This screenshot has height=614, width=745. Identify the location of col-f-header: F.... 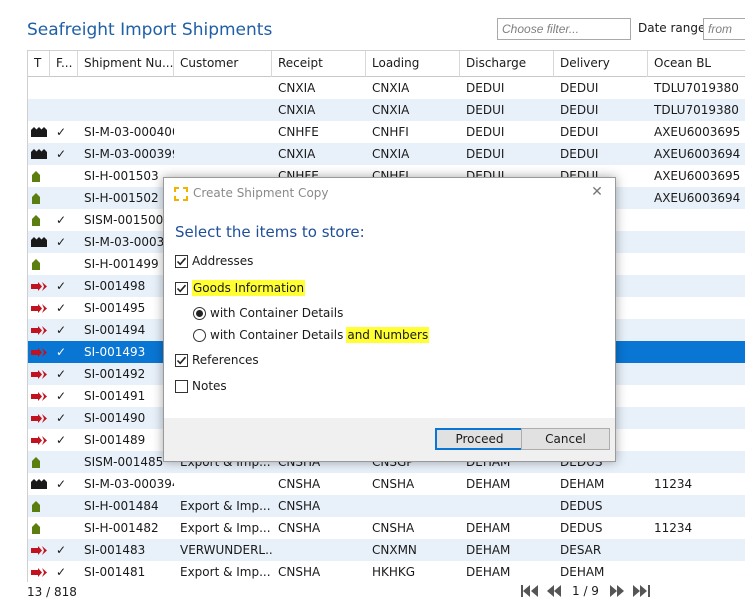
(64, 64).